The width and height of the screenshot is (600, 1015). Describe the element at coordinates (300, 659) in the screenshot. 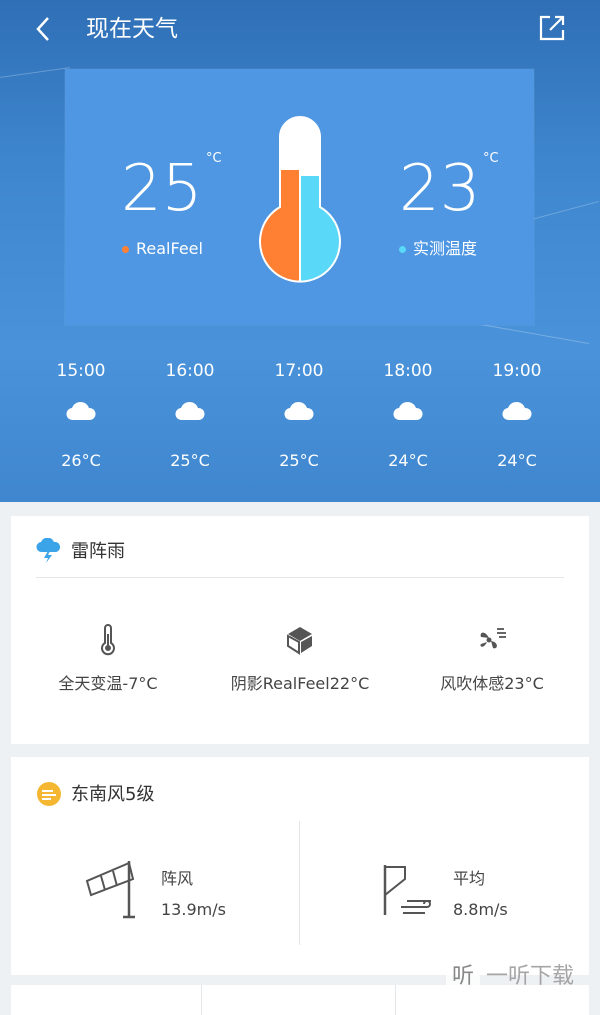

I see `metric-item: 阴影RealFeel22°C` at that location.